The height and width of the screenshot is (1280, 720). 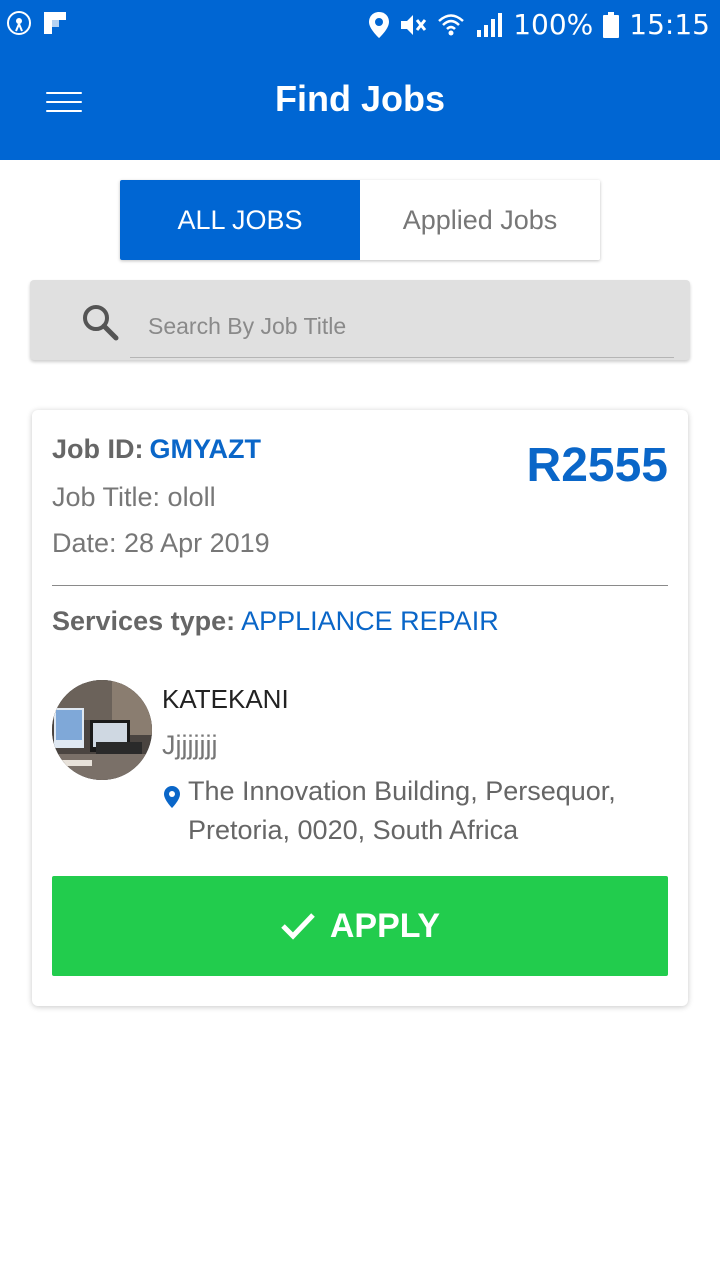 I want to click on search-icon, so click(x=101, y=323).